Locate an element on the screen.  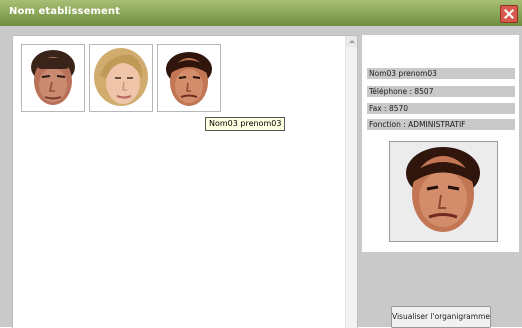
detail-phone: Téléphone : 8507 is located at coordinates (441, 91).